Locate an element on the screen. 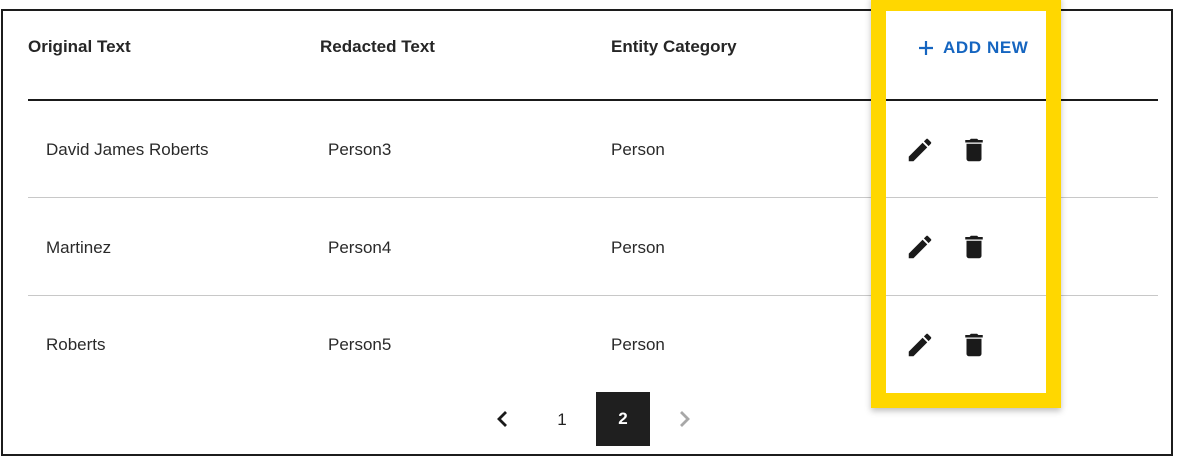 The image size is (1177, 459). cell-redacted-text: Person5 is located at coordinates (360, 344).